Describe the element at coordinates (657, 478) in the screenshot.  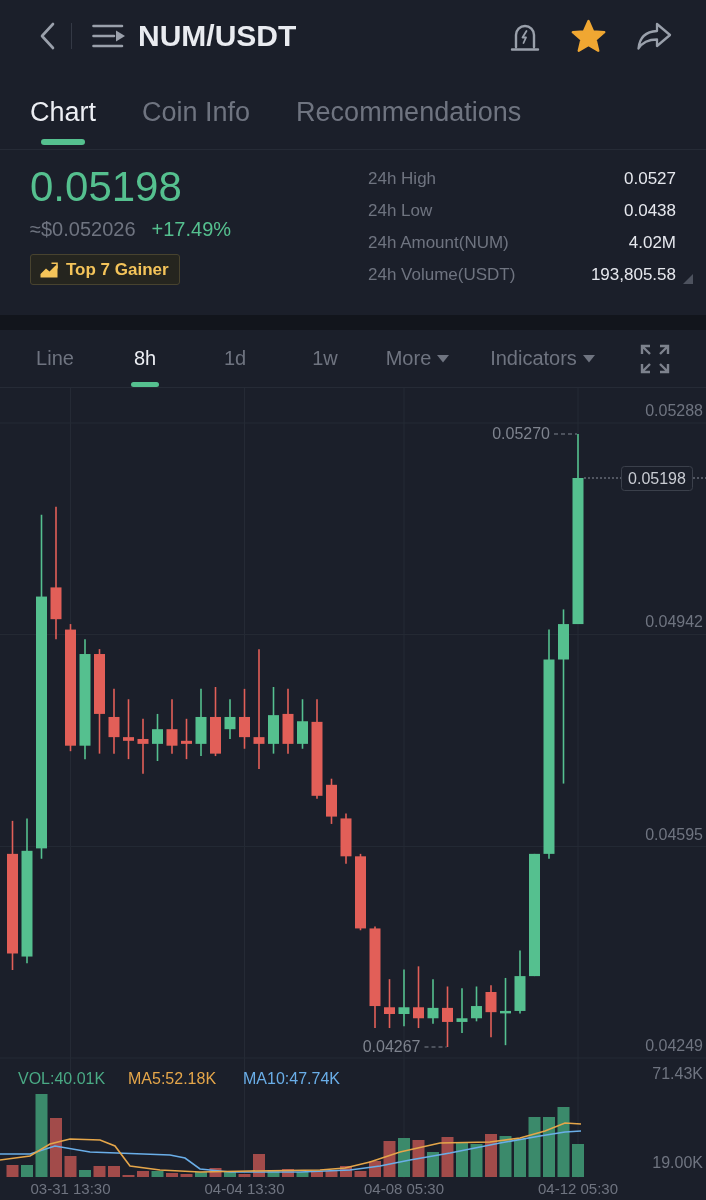
I see `last-price-tag: 0.05198` at that location.